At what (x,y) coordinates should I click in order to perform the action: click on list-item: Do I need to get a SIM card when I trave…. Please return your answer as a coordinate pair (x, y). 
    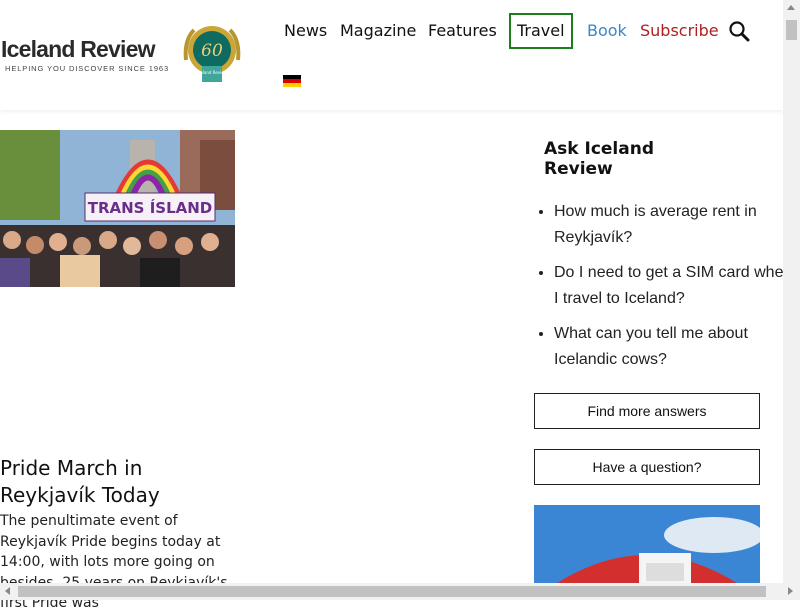
    Looking at the image, I should click on (674, 285).